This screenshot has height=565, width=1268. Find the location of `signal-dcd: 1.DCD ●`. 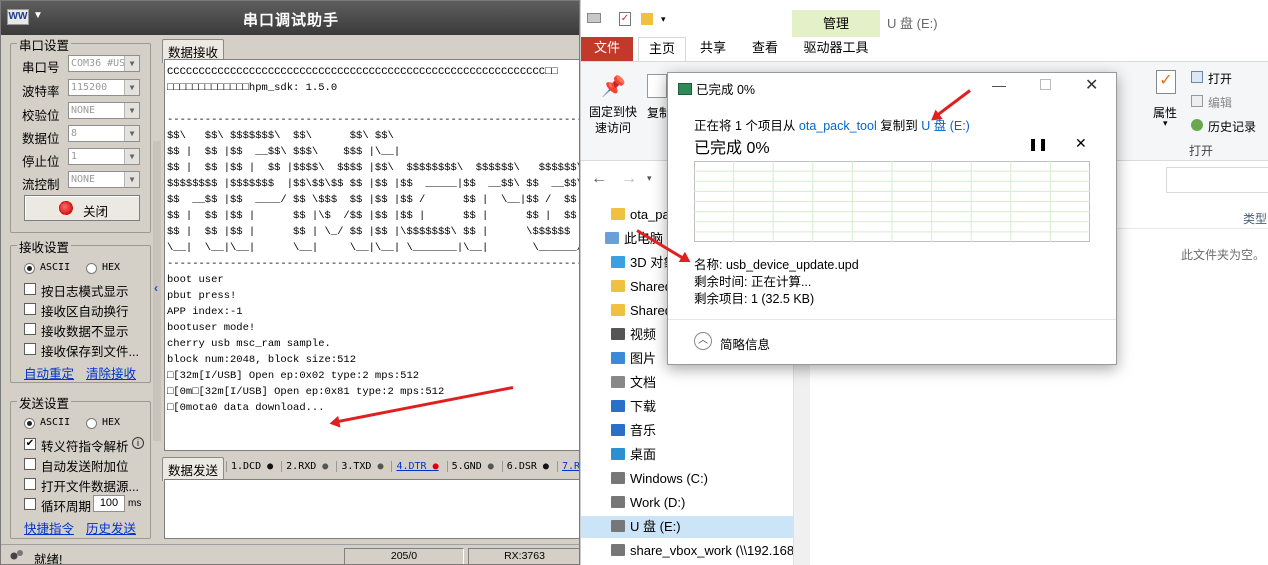

signal-dcd: 1.DCD ● is located at coordinates (250, 466).